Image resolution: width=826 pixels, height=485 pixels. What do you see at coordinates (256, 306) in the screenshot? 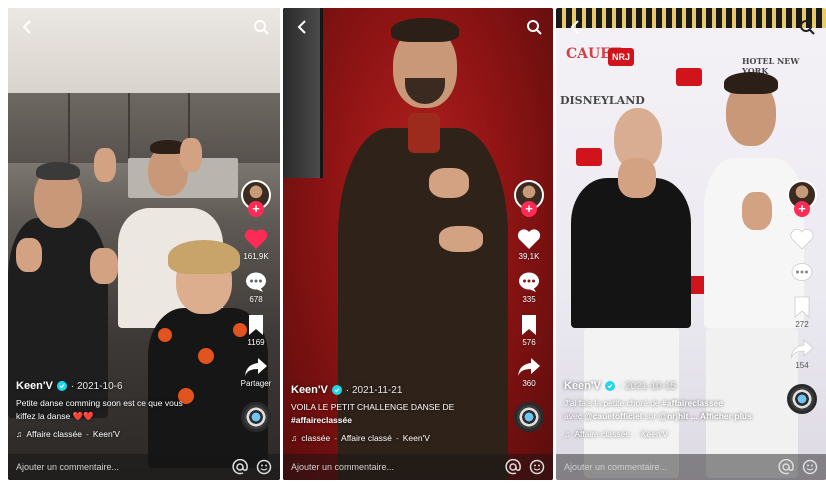
I see `action-rail: + 161,9K 678 1169 Partager` at bounding box center [256, 306].